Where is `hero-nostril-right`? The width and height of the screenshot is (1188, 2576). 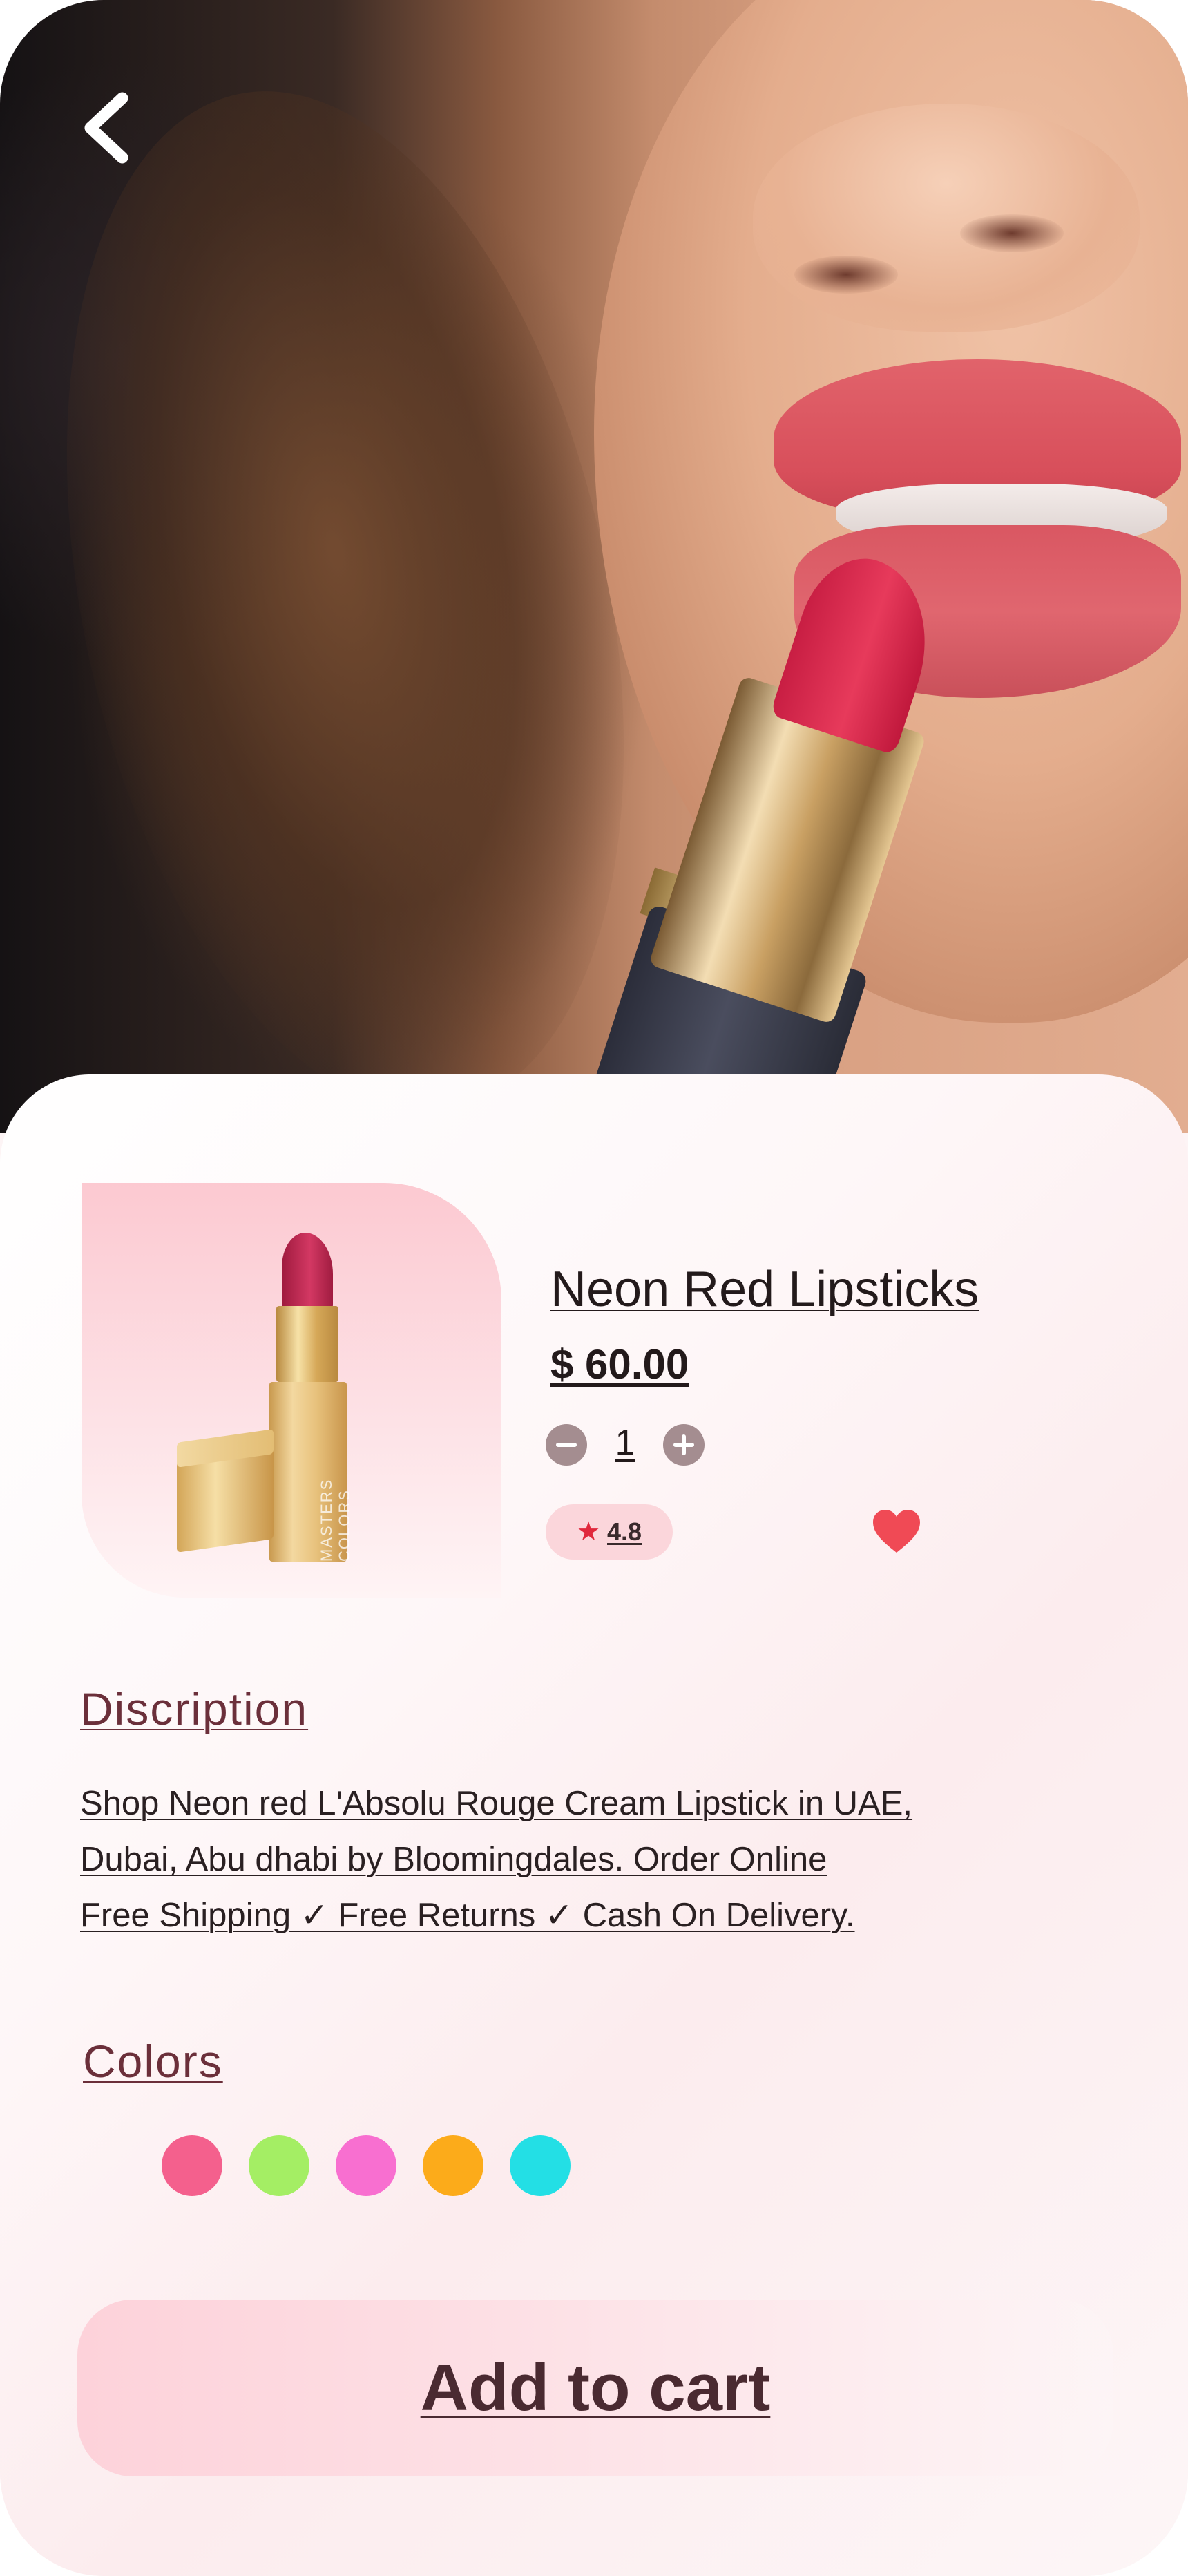 hero-nostril-right is located at coordinates (1012, 233).